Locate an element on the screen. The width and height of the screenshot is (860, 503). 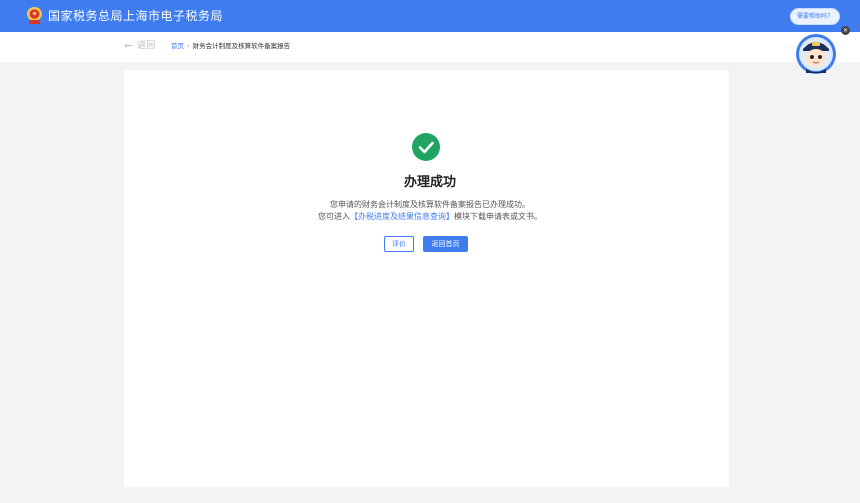
result-description-suffix: 模块下载申请表或文书。 is located at coordinates (498, 216).